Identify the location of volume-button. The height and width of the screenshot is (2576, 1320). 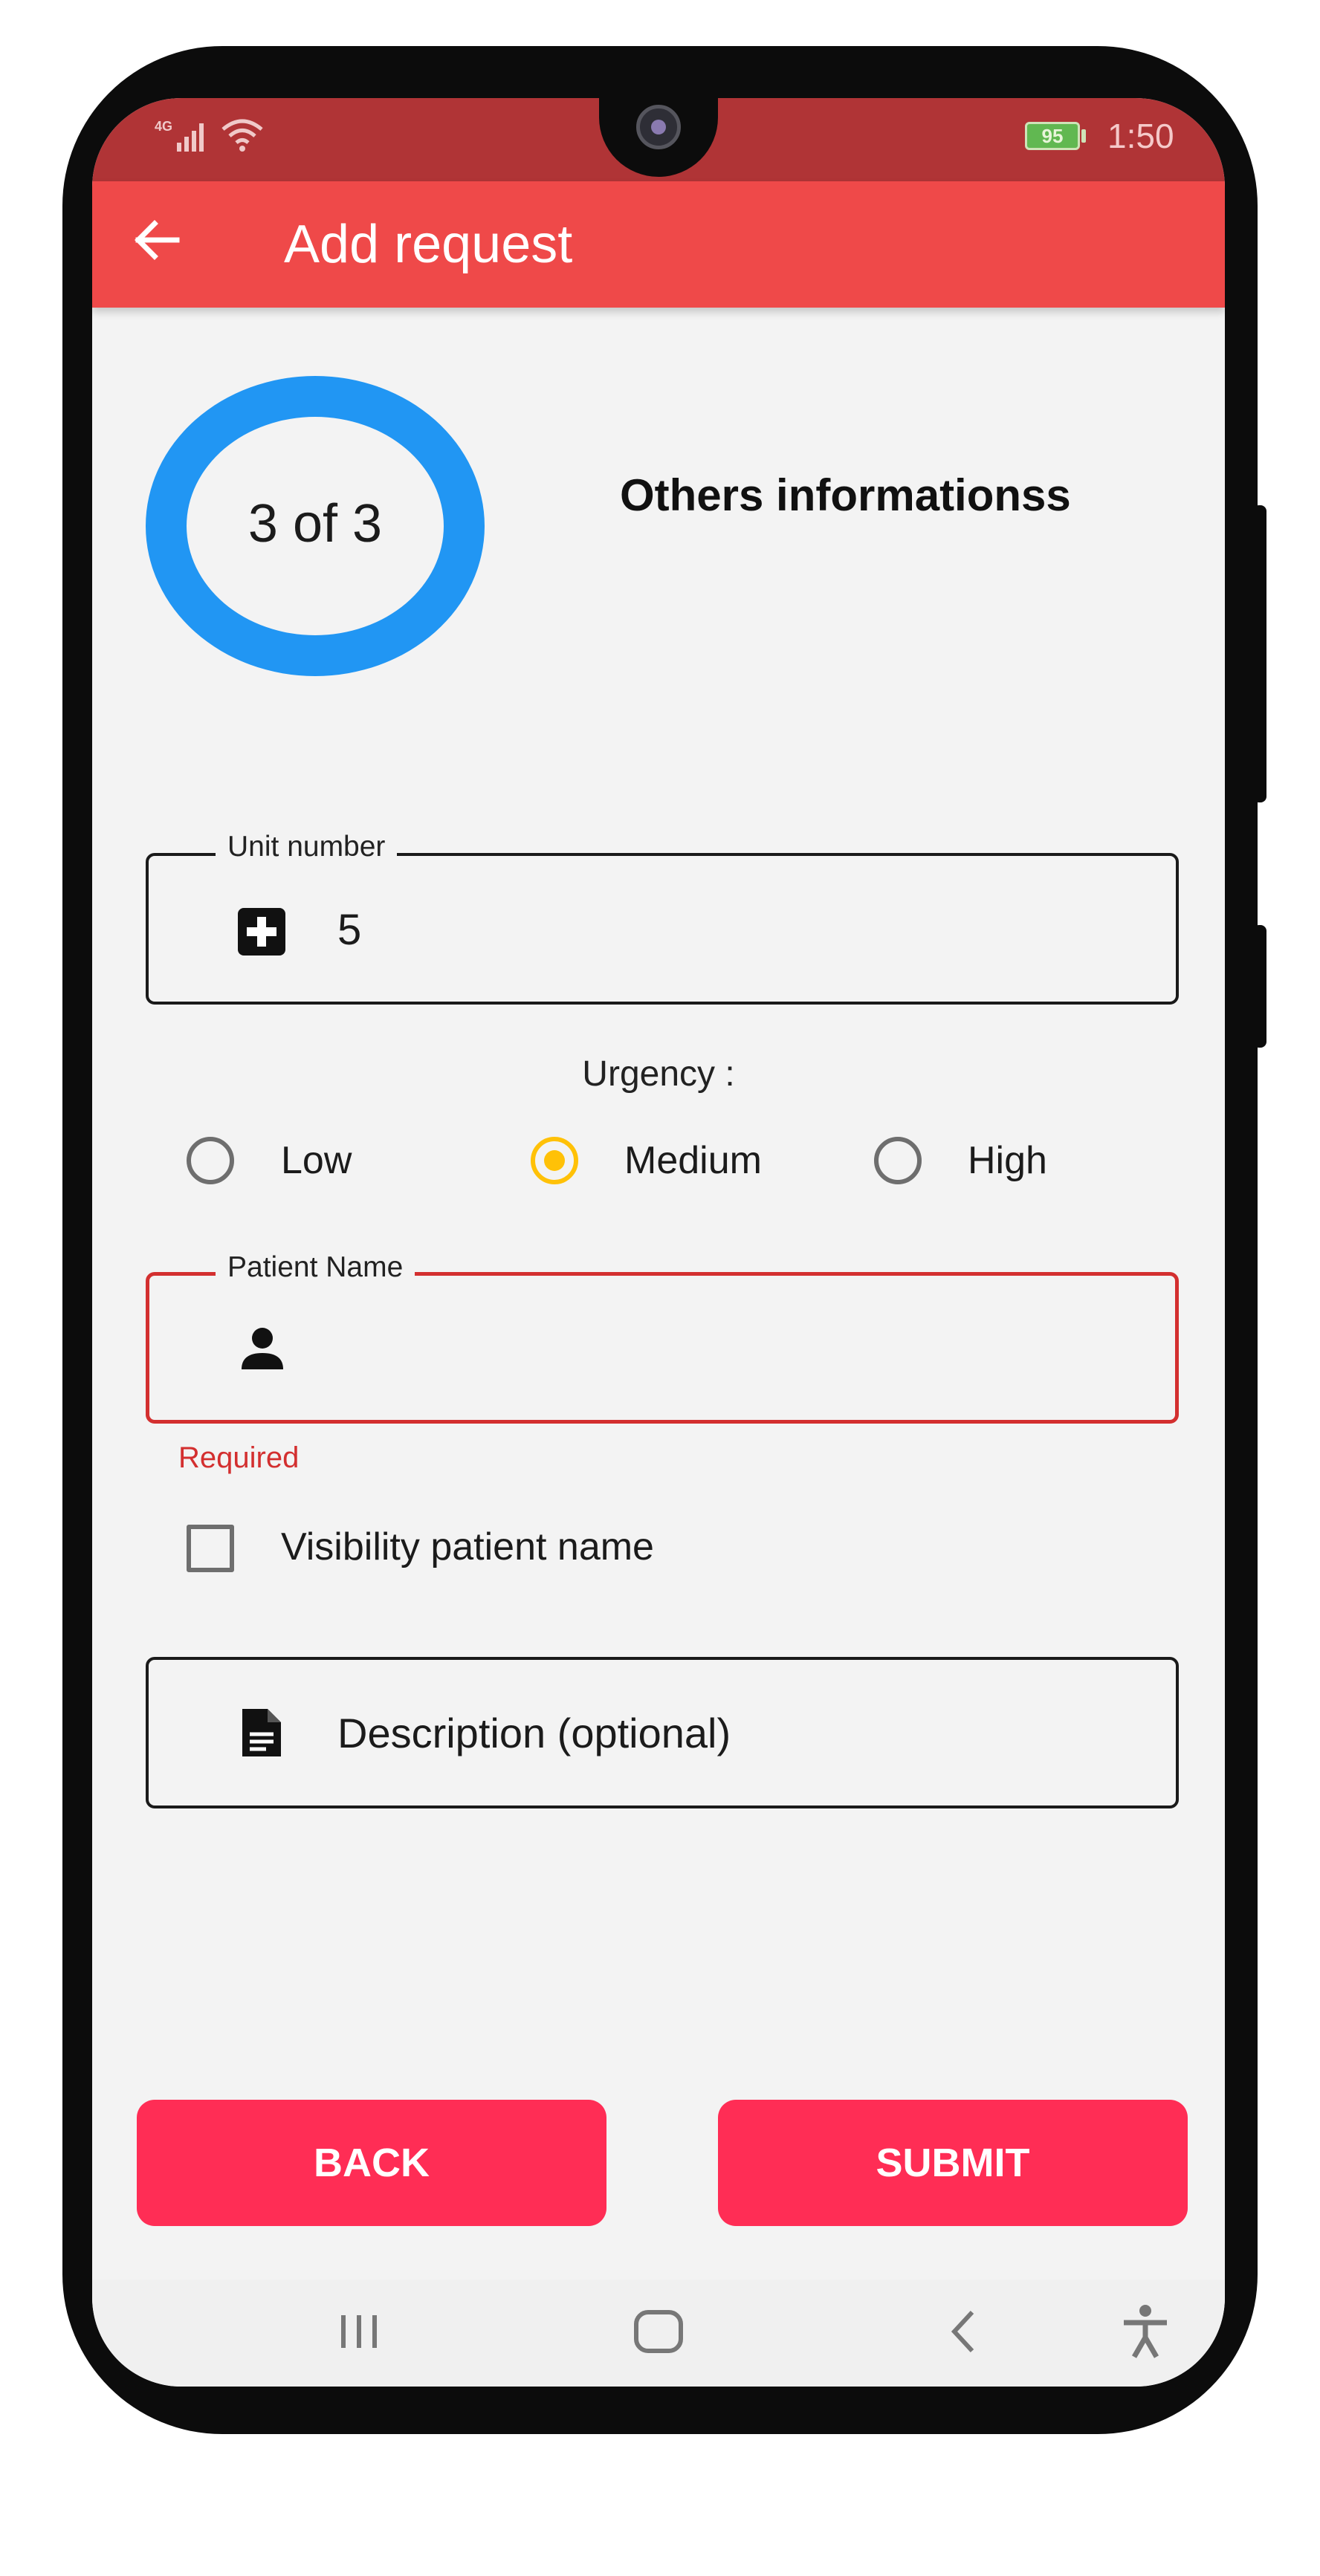
(1259, 653).